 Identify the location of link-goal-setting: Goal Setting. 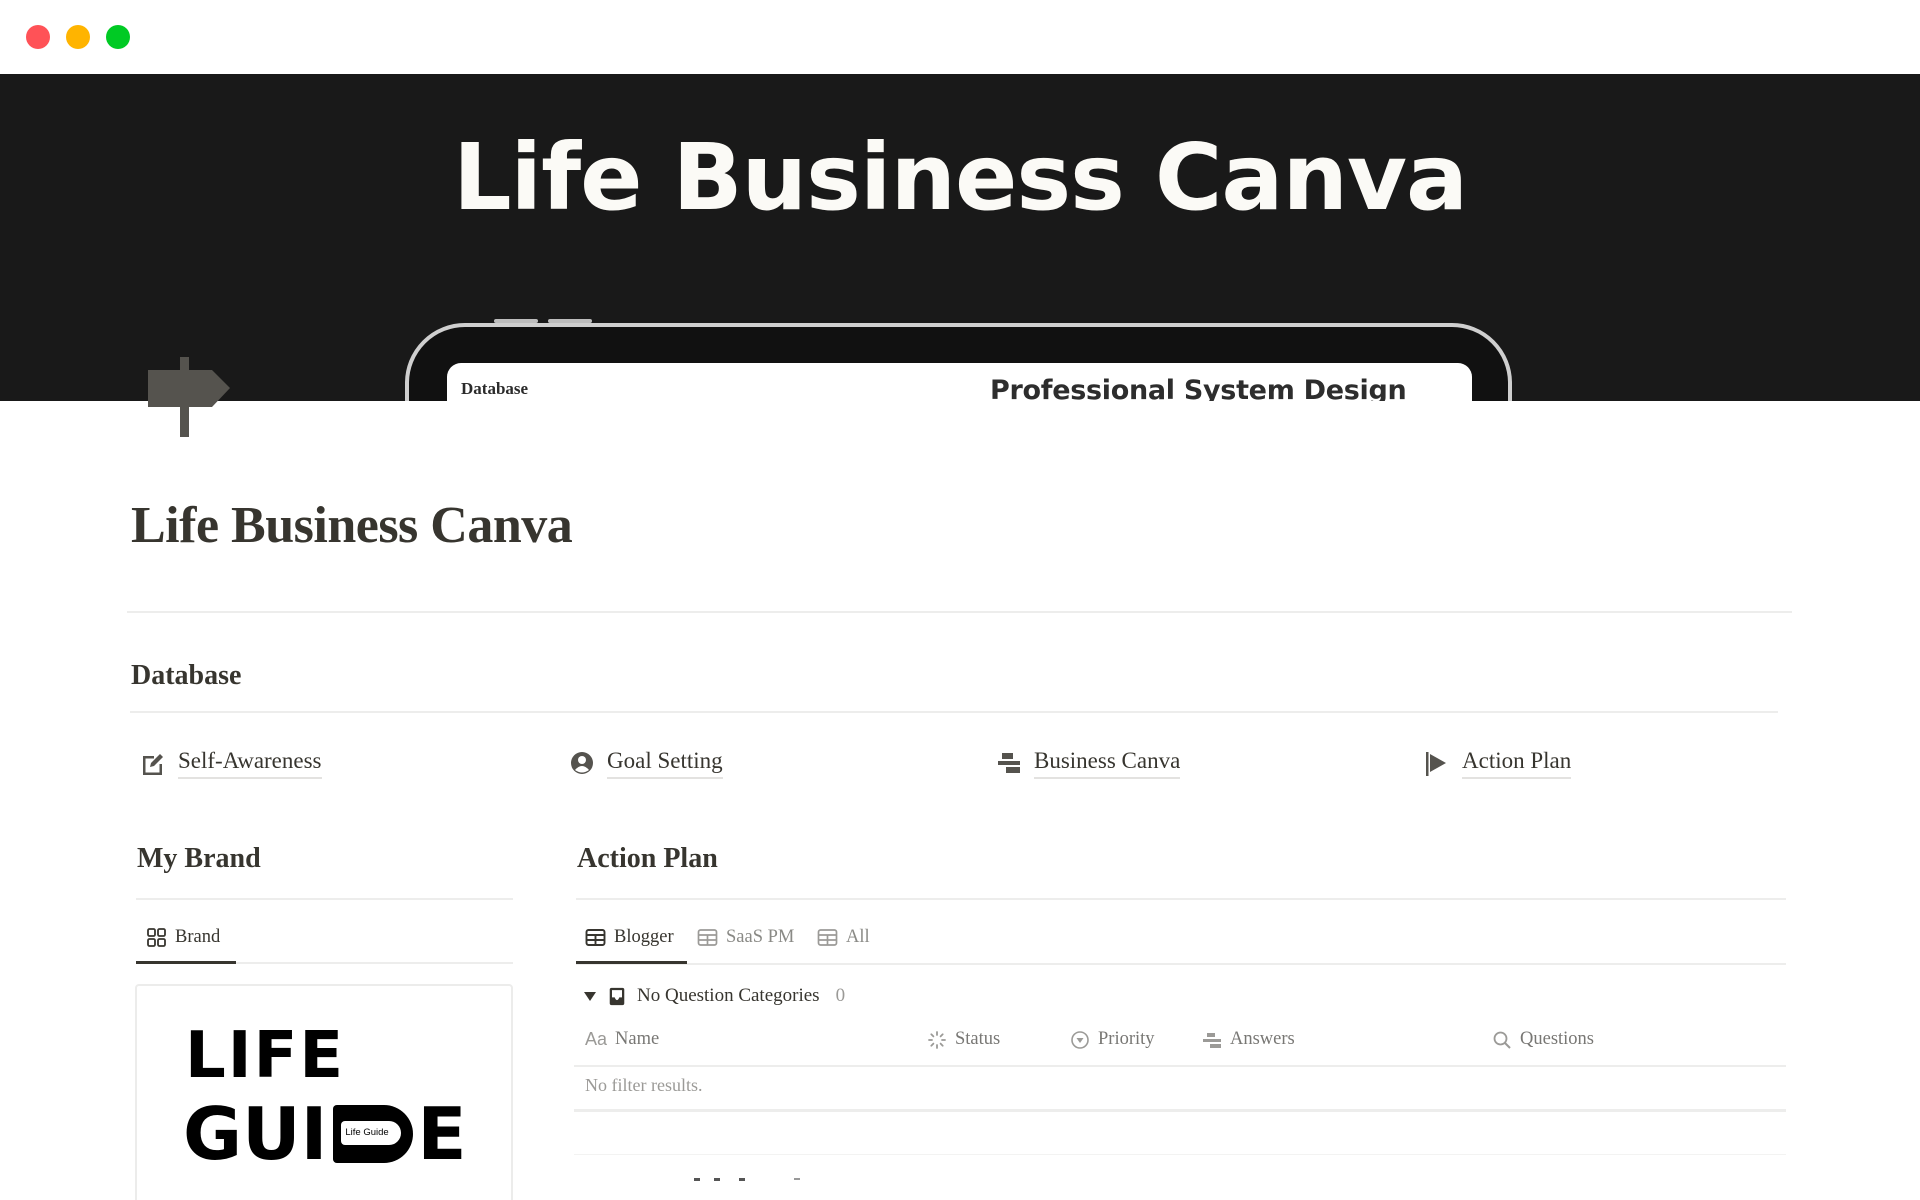
(646, 763).